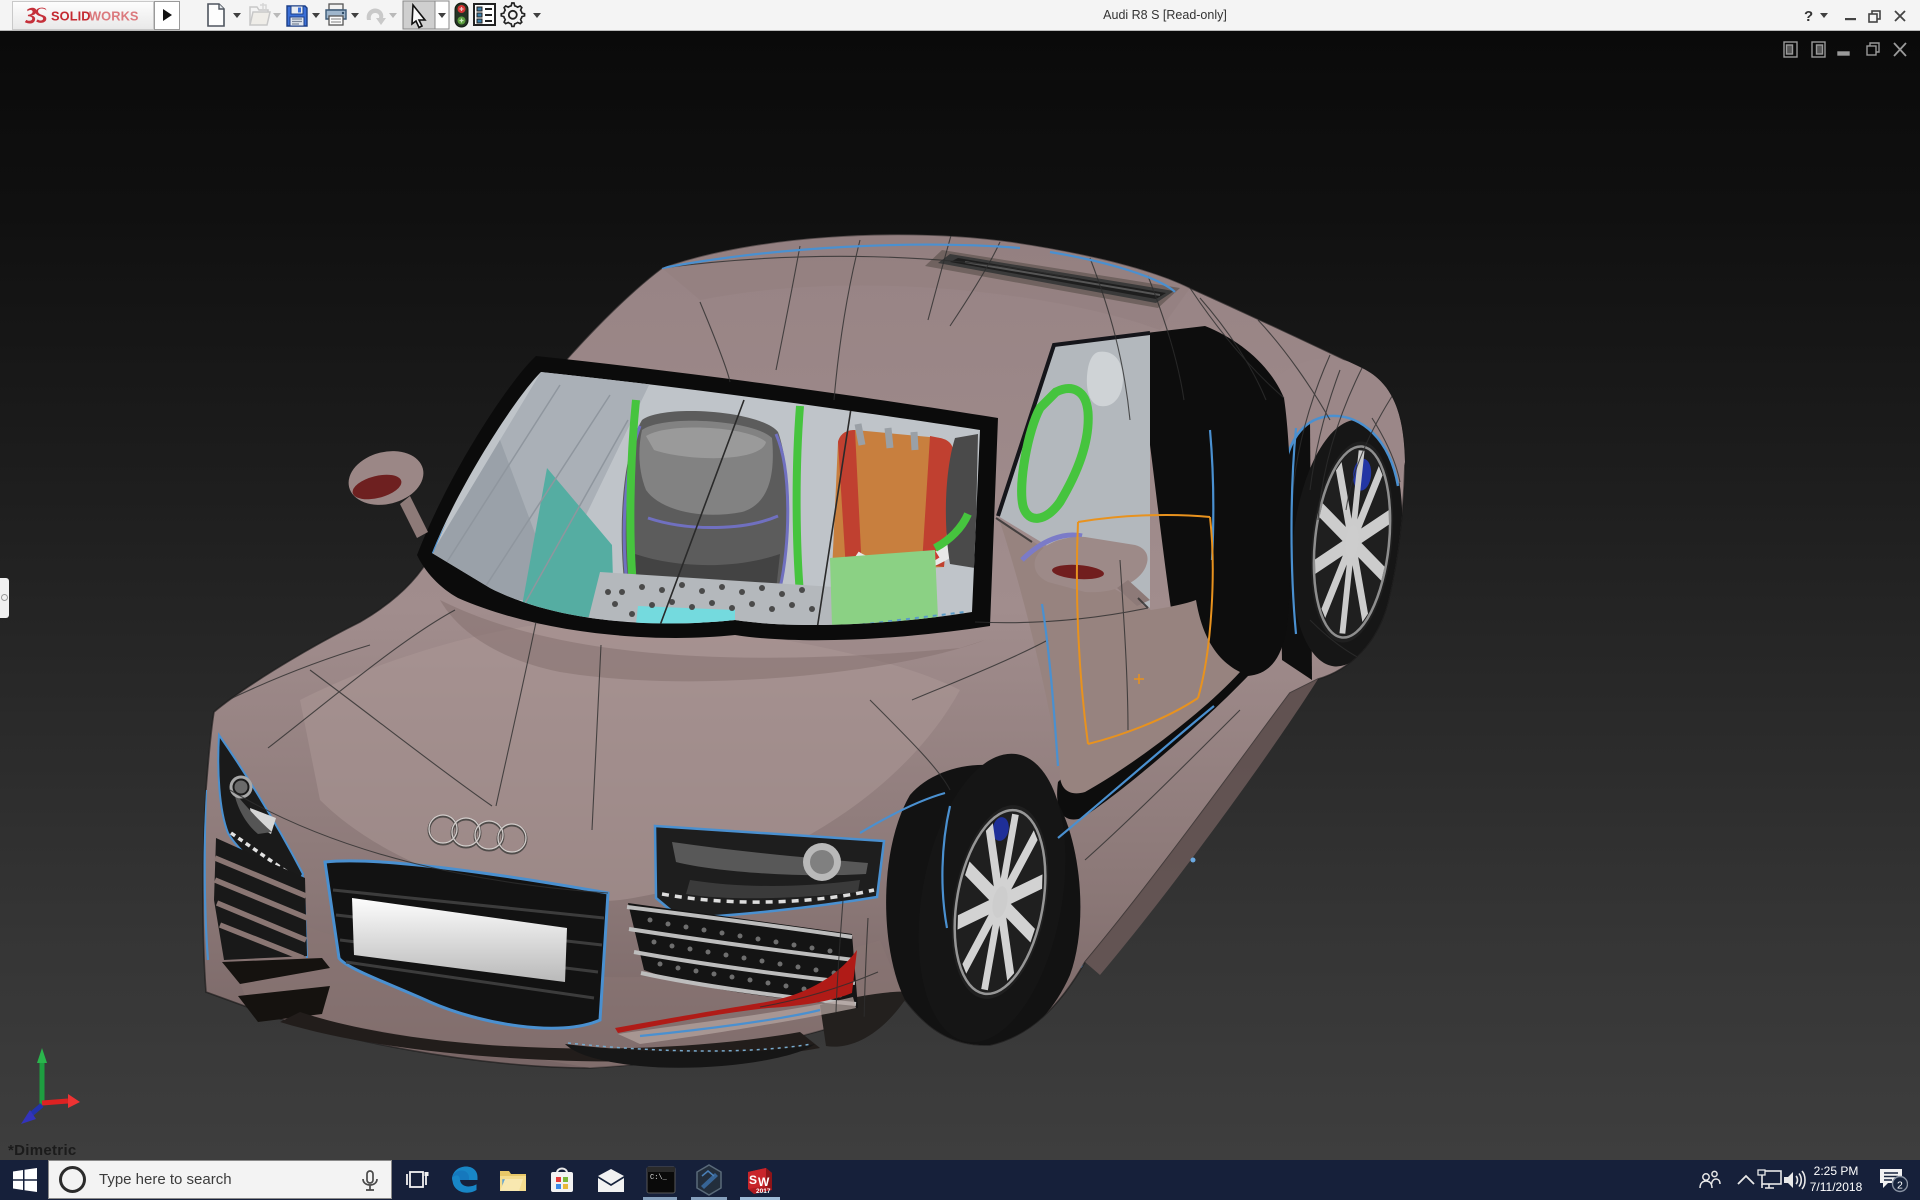  Describe the element at coordinates (1900, 1186) in the screenshot. I see `svg-text: 2` at that location.